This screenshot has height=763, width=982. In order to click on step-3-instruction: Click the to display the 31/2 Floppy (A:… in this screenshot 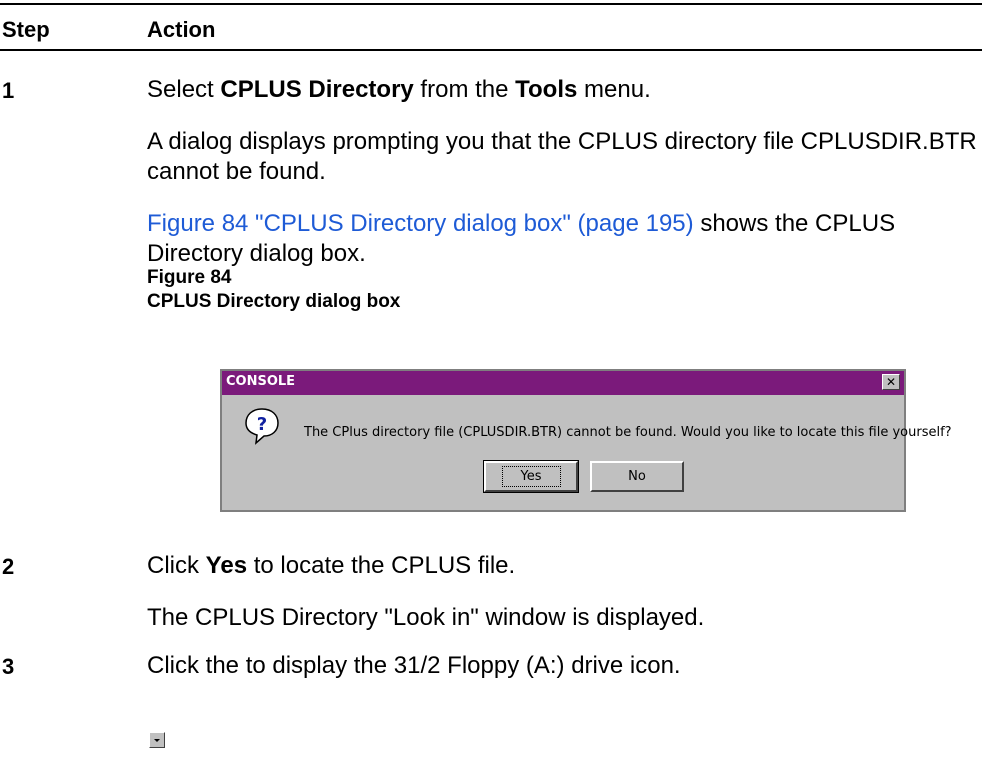, I will do `click(414, 665)`.